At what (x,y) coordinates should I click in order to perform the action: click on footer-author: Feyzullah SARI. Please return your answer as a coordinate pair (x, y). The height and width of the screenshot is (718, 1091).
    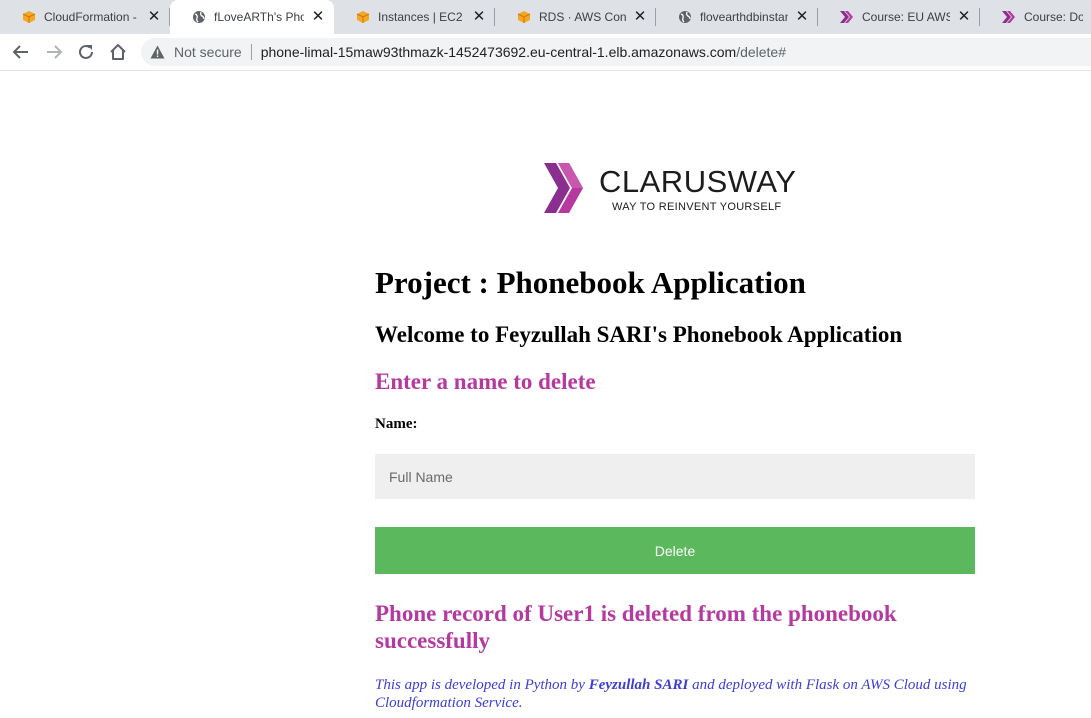
    Looking at the image, I should click on (638, 685).